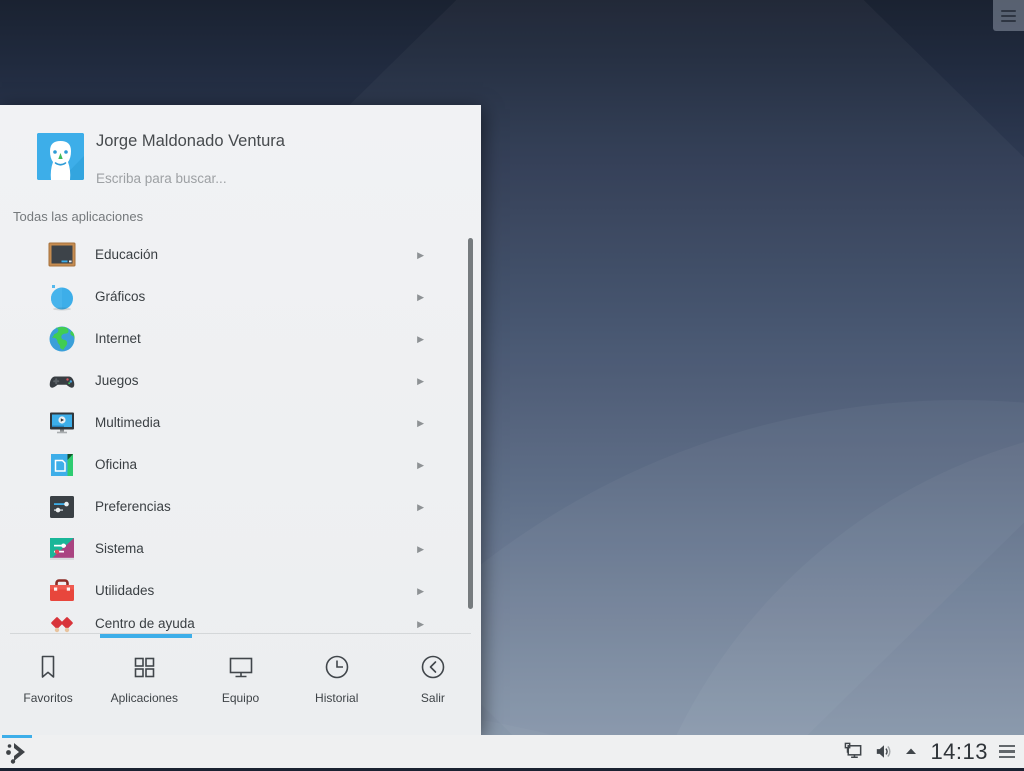  I want to click on user-avatar, so click(60, 156).